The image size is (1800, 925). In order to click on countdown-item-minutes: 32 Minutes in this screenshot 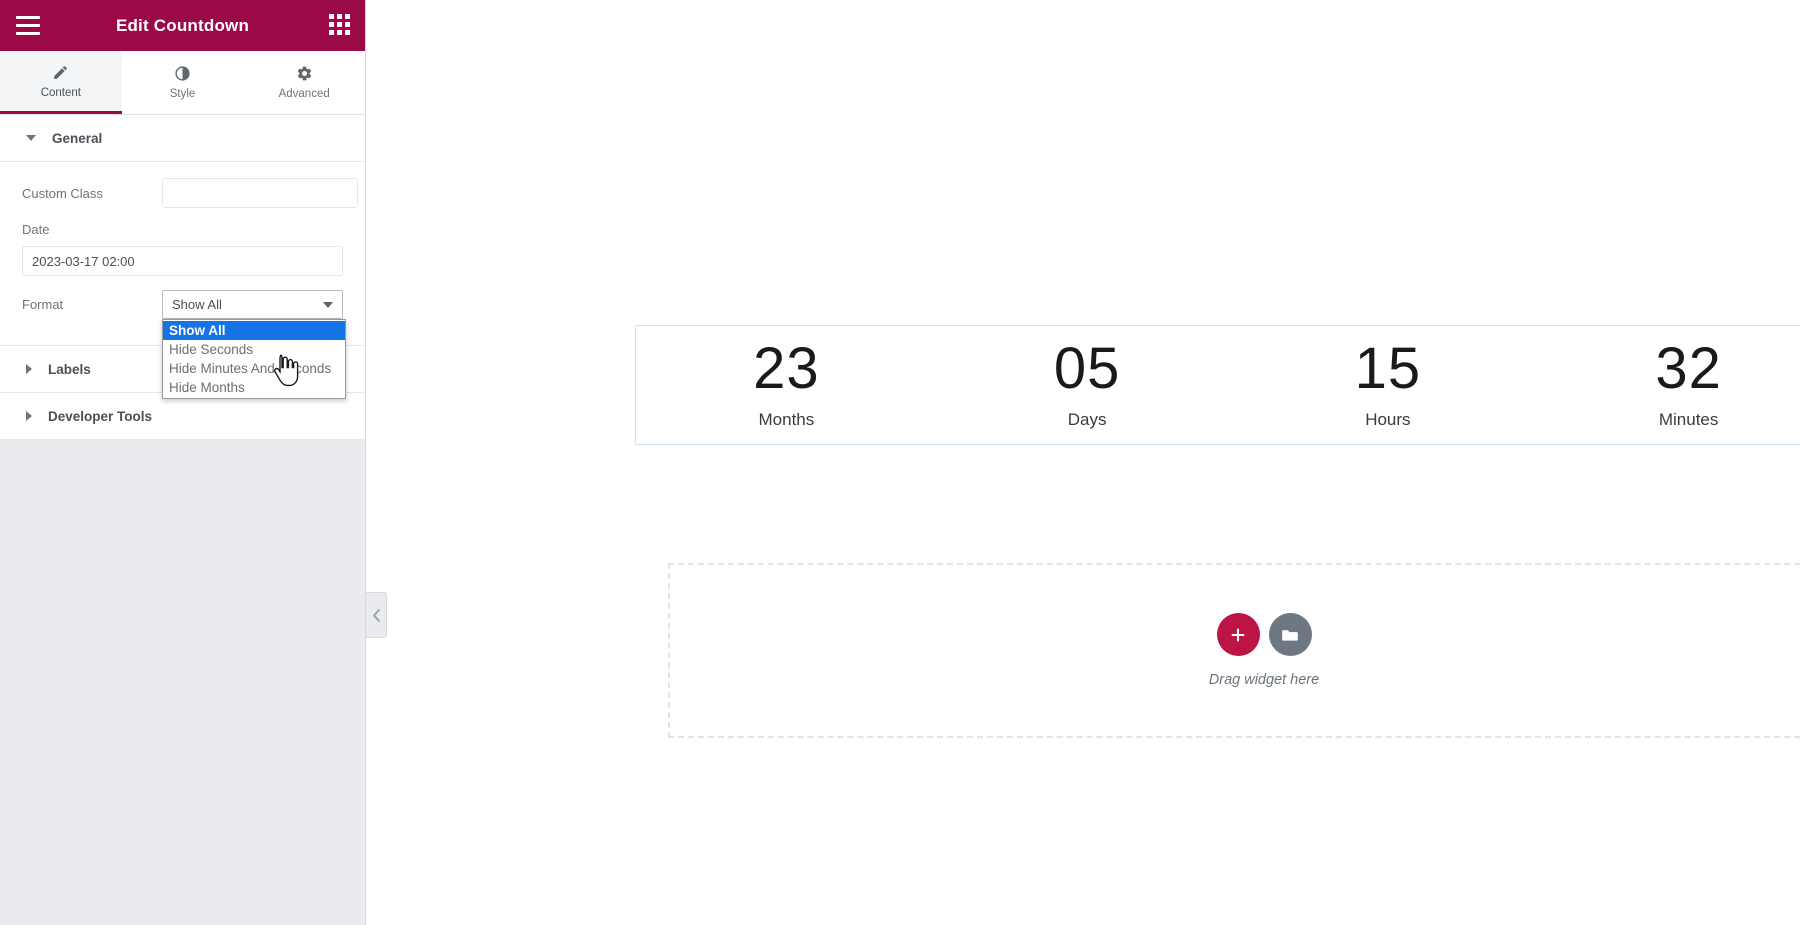, I will do `click(1669, 385)`.